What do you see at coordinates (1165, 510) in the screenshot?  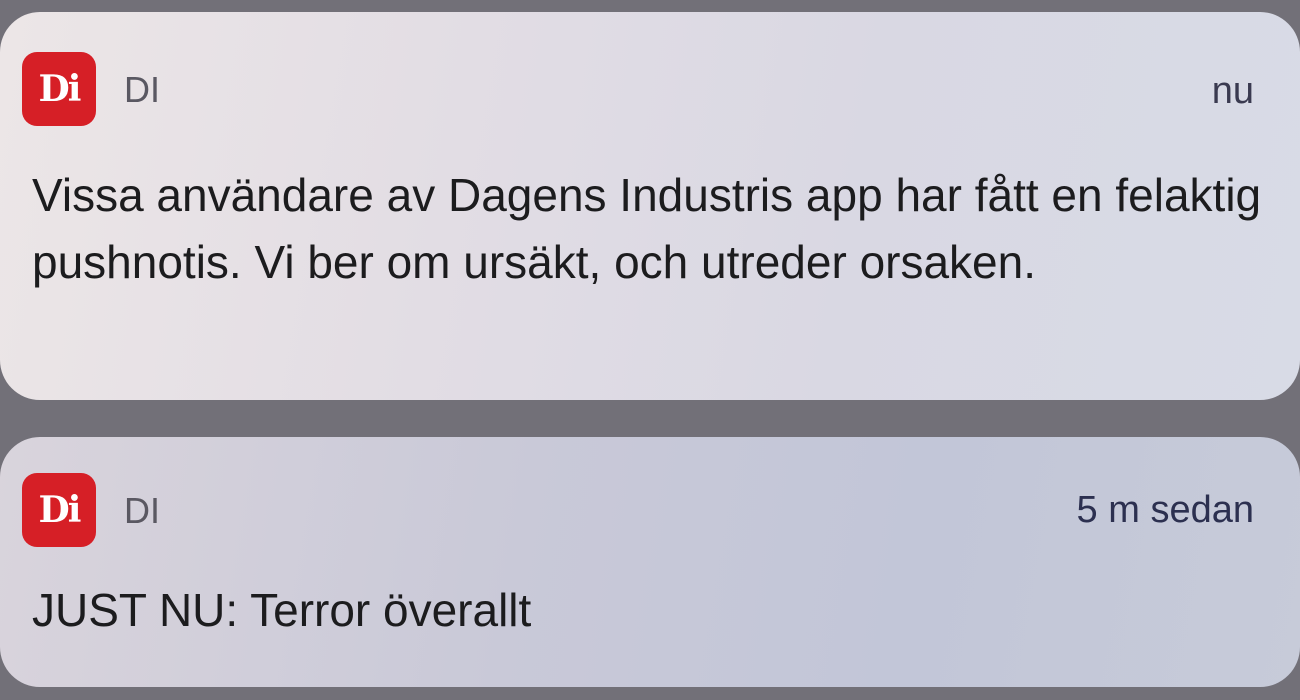 I see `notification-time: 5 m sedan` at bounding box center [1165, 510].